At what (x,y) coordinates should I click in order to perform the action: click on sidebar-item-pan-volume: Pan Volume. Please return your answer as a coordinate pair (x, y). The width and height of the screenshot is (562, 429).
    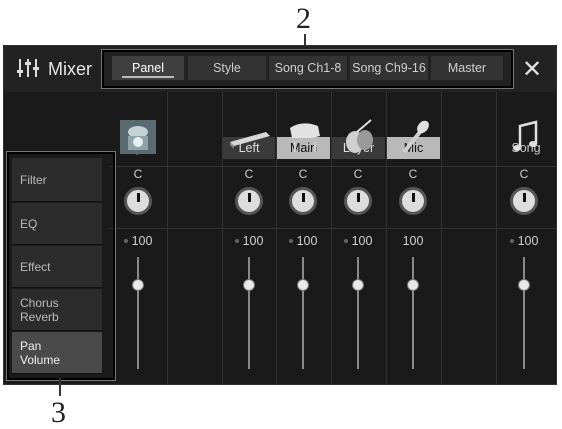
    Looking at the image, I should click on (57, 353).